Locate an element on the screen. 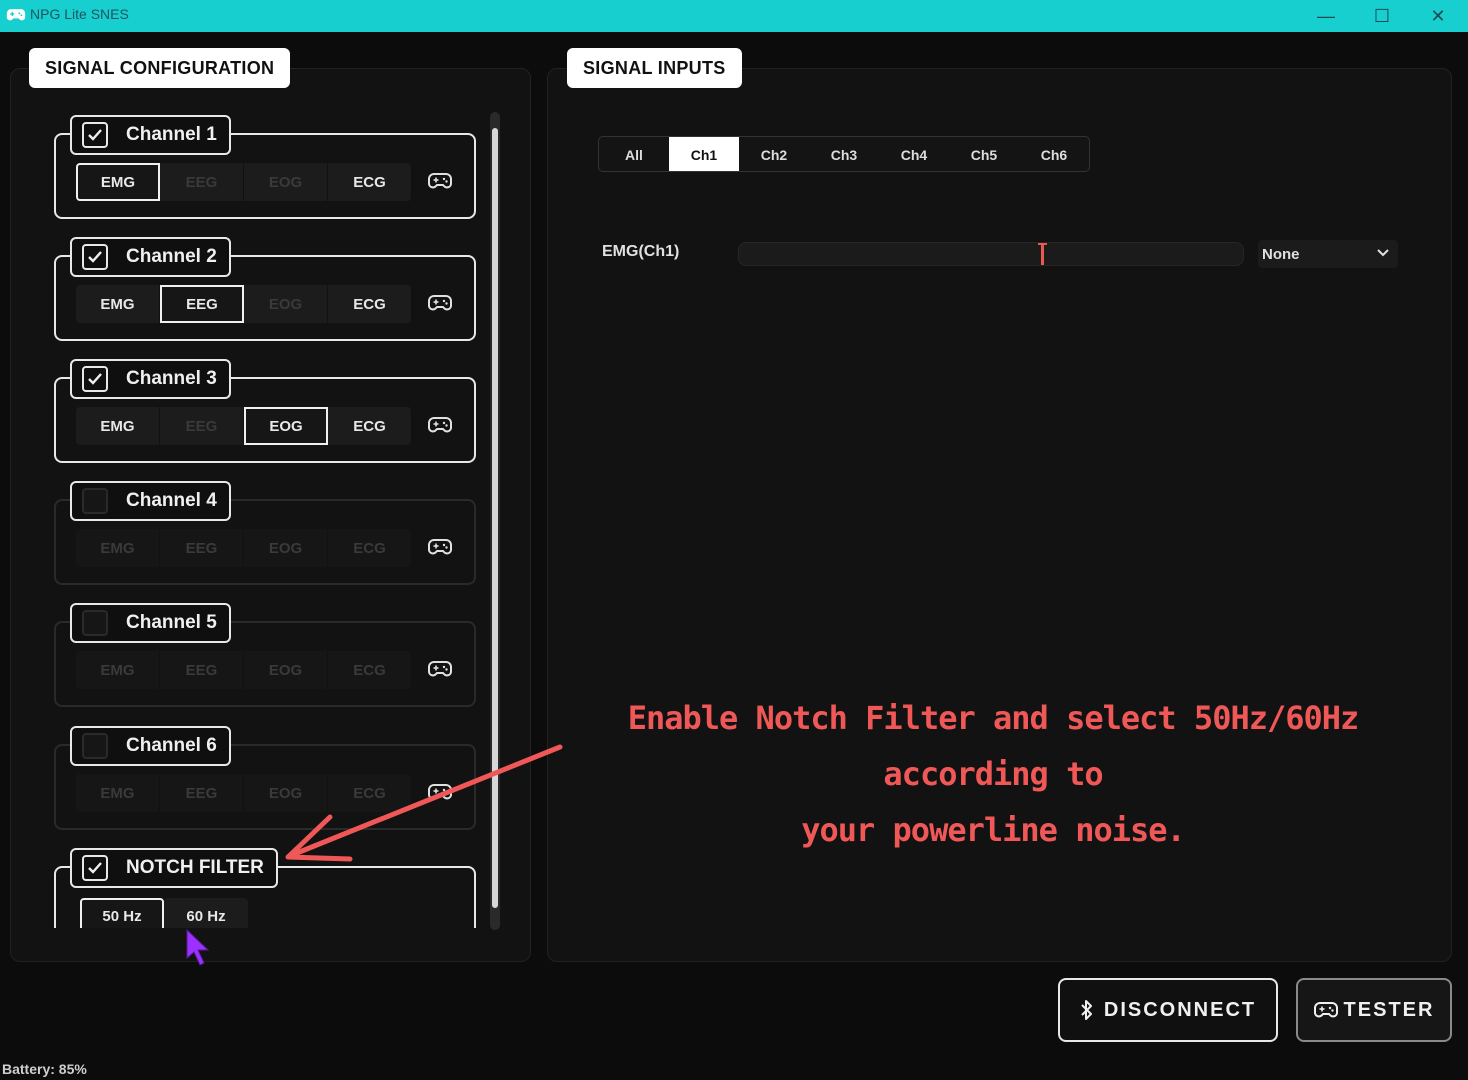  maximize-button: ☐ is located at coordinates (1382, 16).